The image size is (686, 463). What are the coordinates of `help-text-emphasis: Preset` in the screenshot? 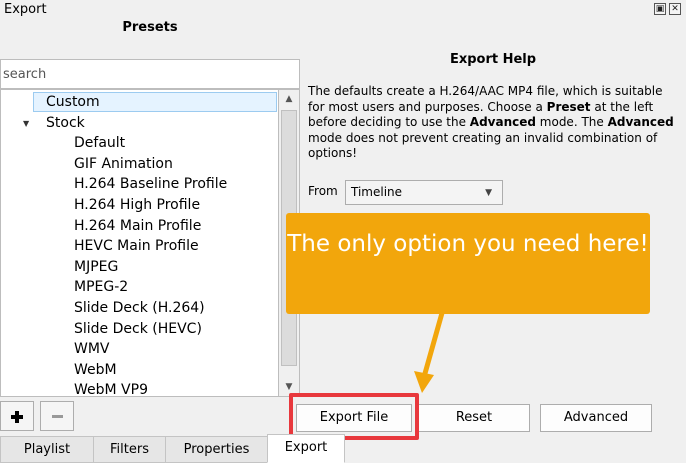 It's located at (568, 106).